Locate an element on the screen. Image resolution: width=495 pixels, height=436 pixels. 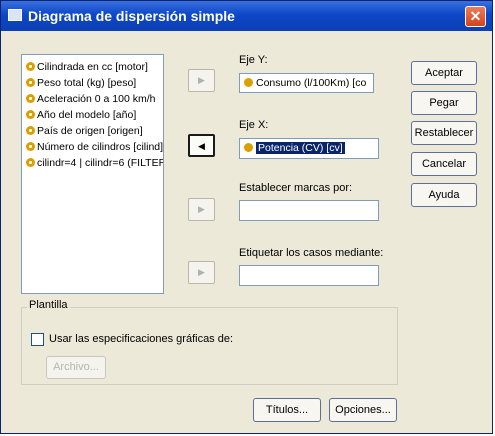
y-axis-label: Eje Y: is located at coordinates (253, 60).